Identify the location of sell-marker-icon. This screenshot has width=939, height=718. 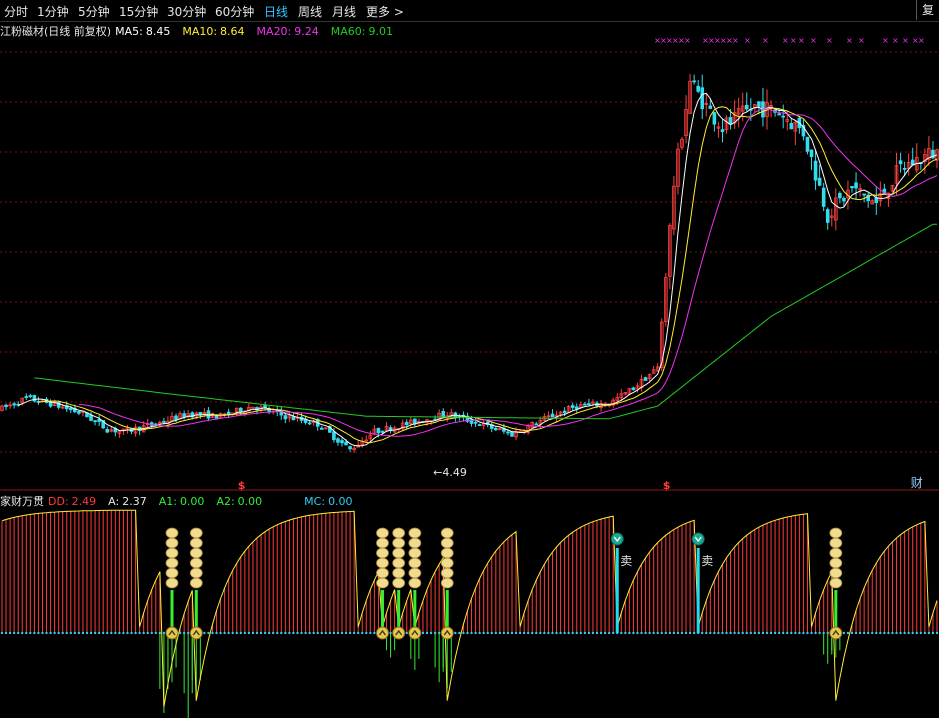
(617, 539).